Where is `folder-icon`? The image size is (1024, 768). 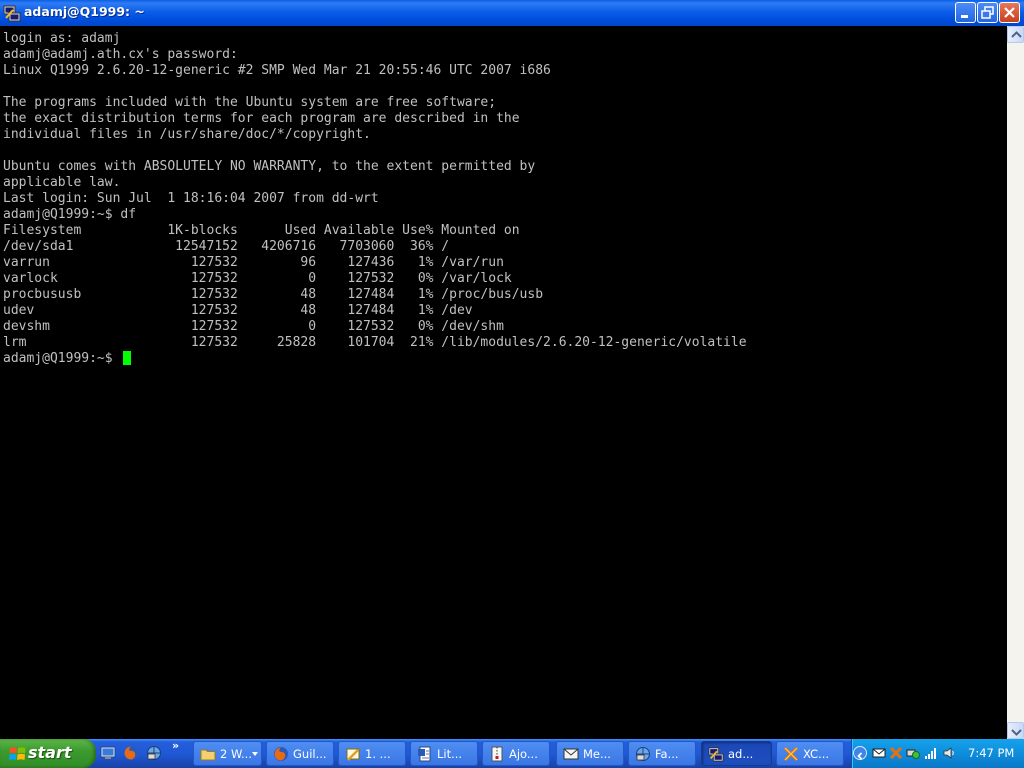
folder-icon is located at coordinates (208, 755).